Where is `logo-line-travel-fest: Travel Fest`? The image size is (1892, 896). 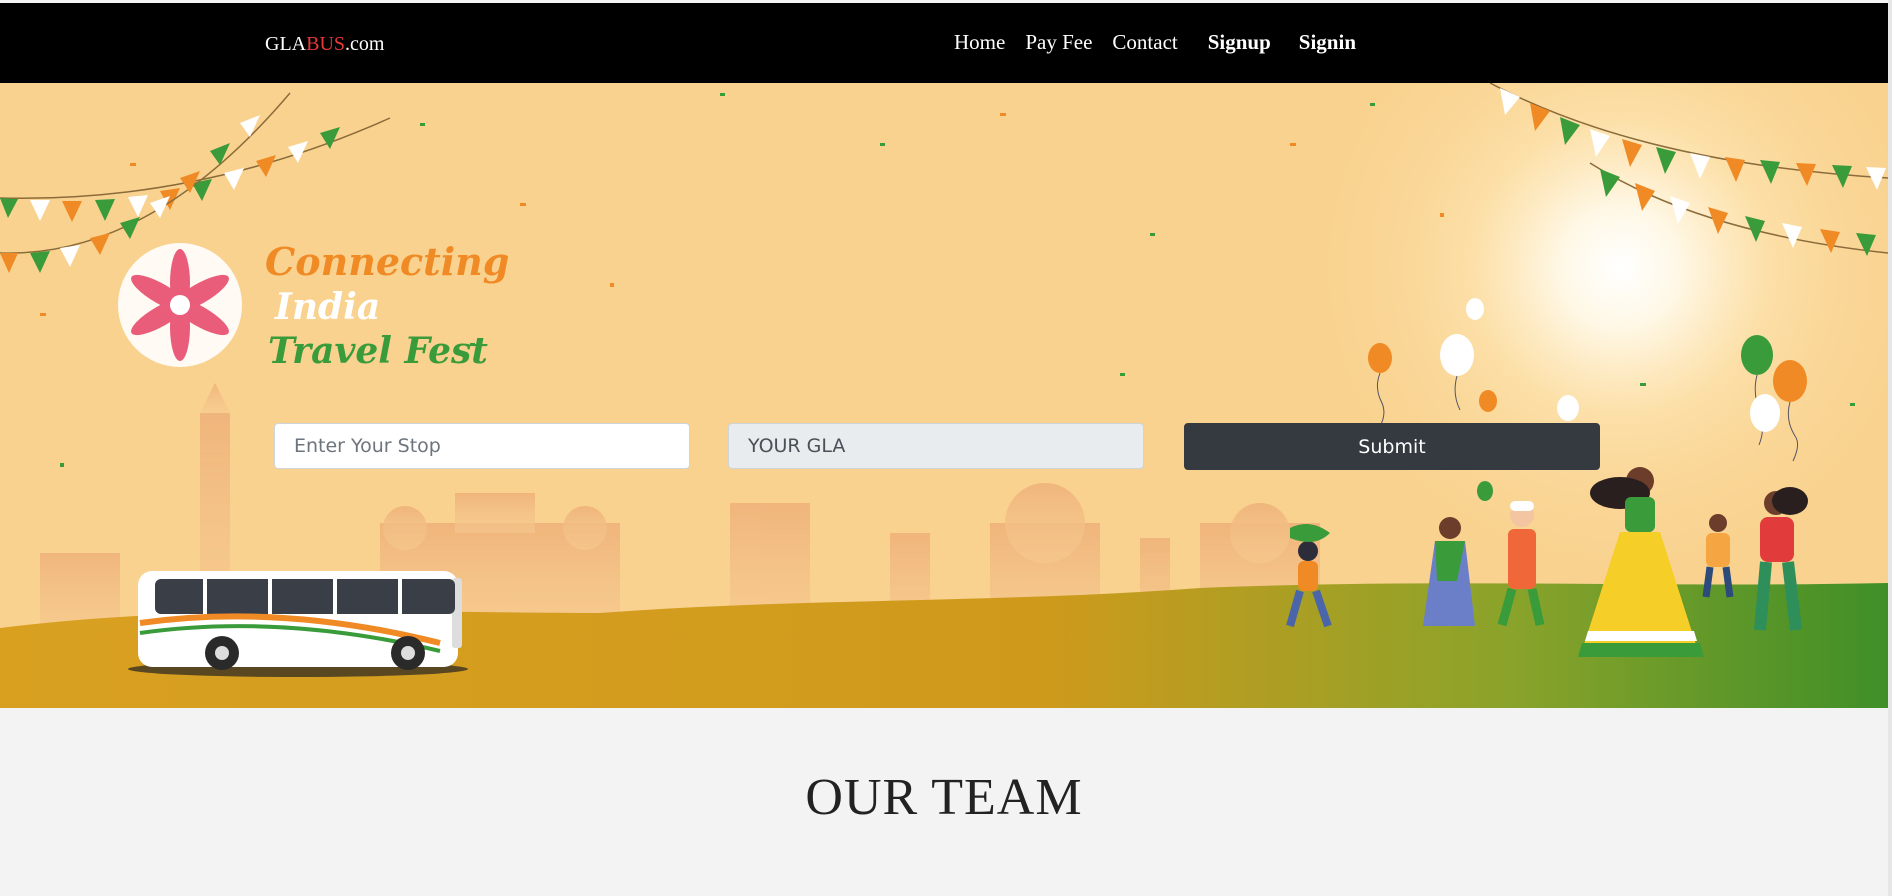
logo-line-travel-fest: Travel Fest is located at coordinates (378, 351).